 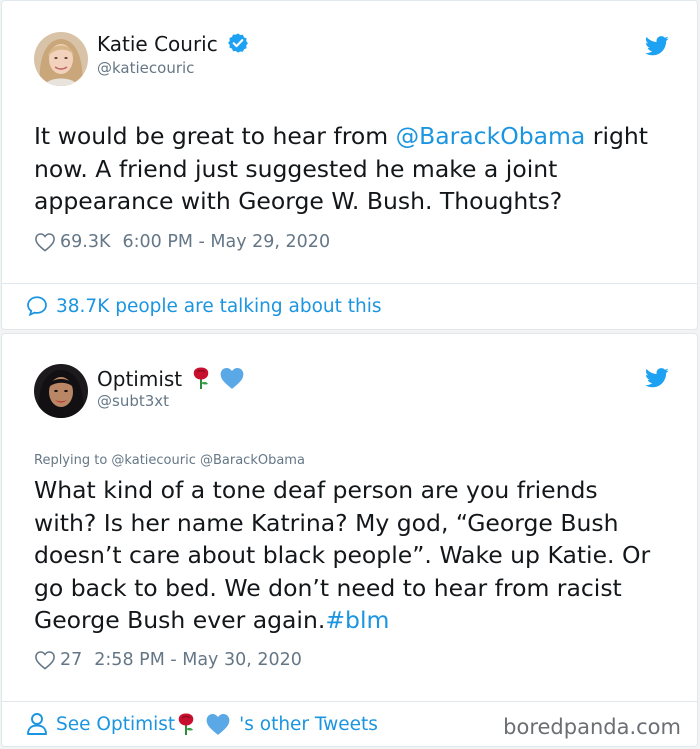 I want to click on hashtag-link: #blm, so click(x=357, y=620).